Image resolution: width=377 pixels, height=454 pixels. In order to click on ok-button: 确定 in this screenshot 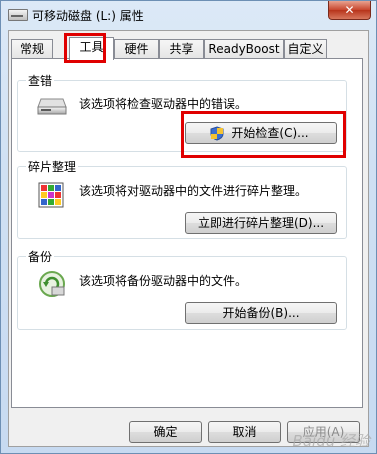, I will do `click(165, 432)`.